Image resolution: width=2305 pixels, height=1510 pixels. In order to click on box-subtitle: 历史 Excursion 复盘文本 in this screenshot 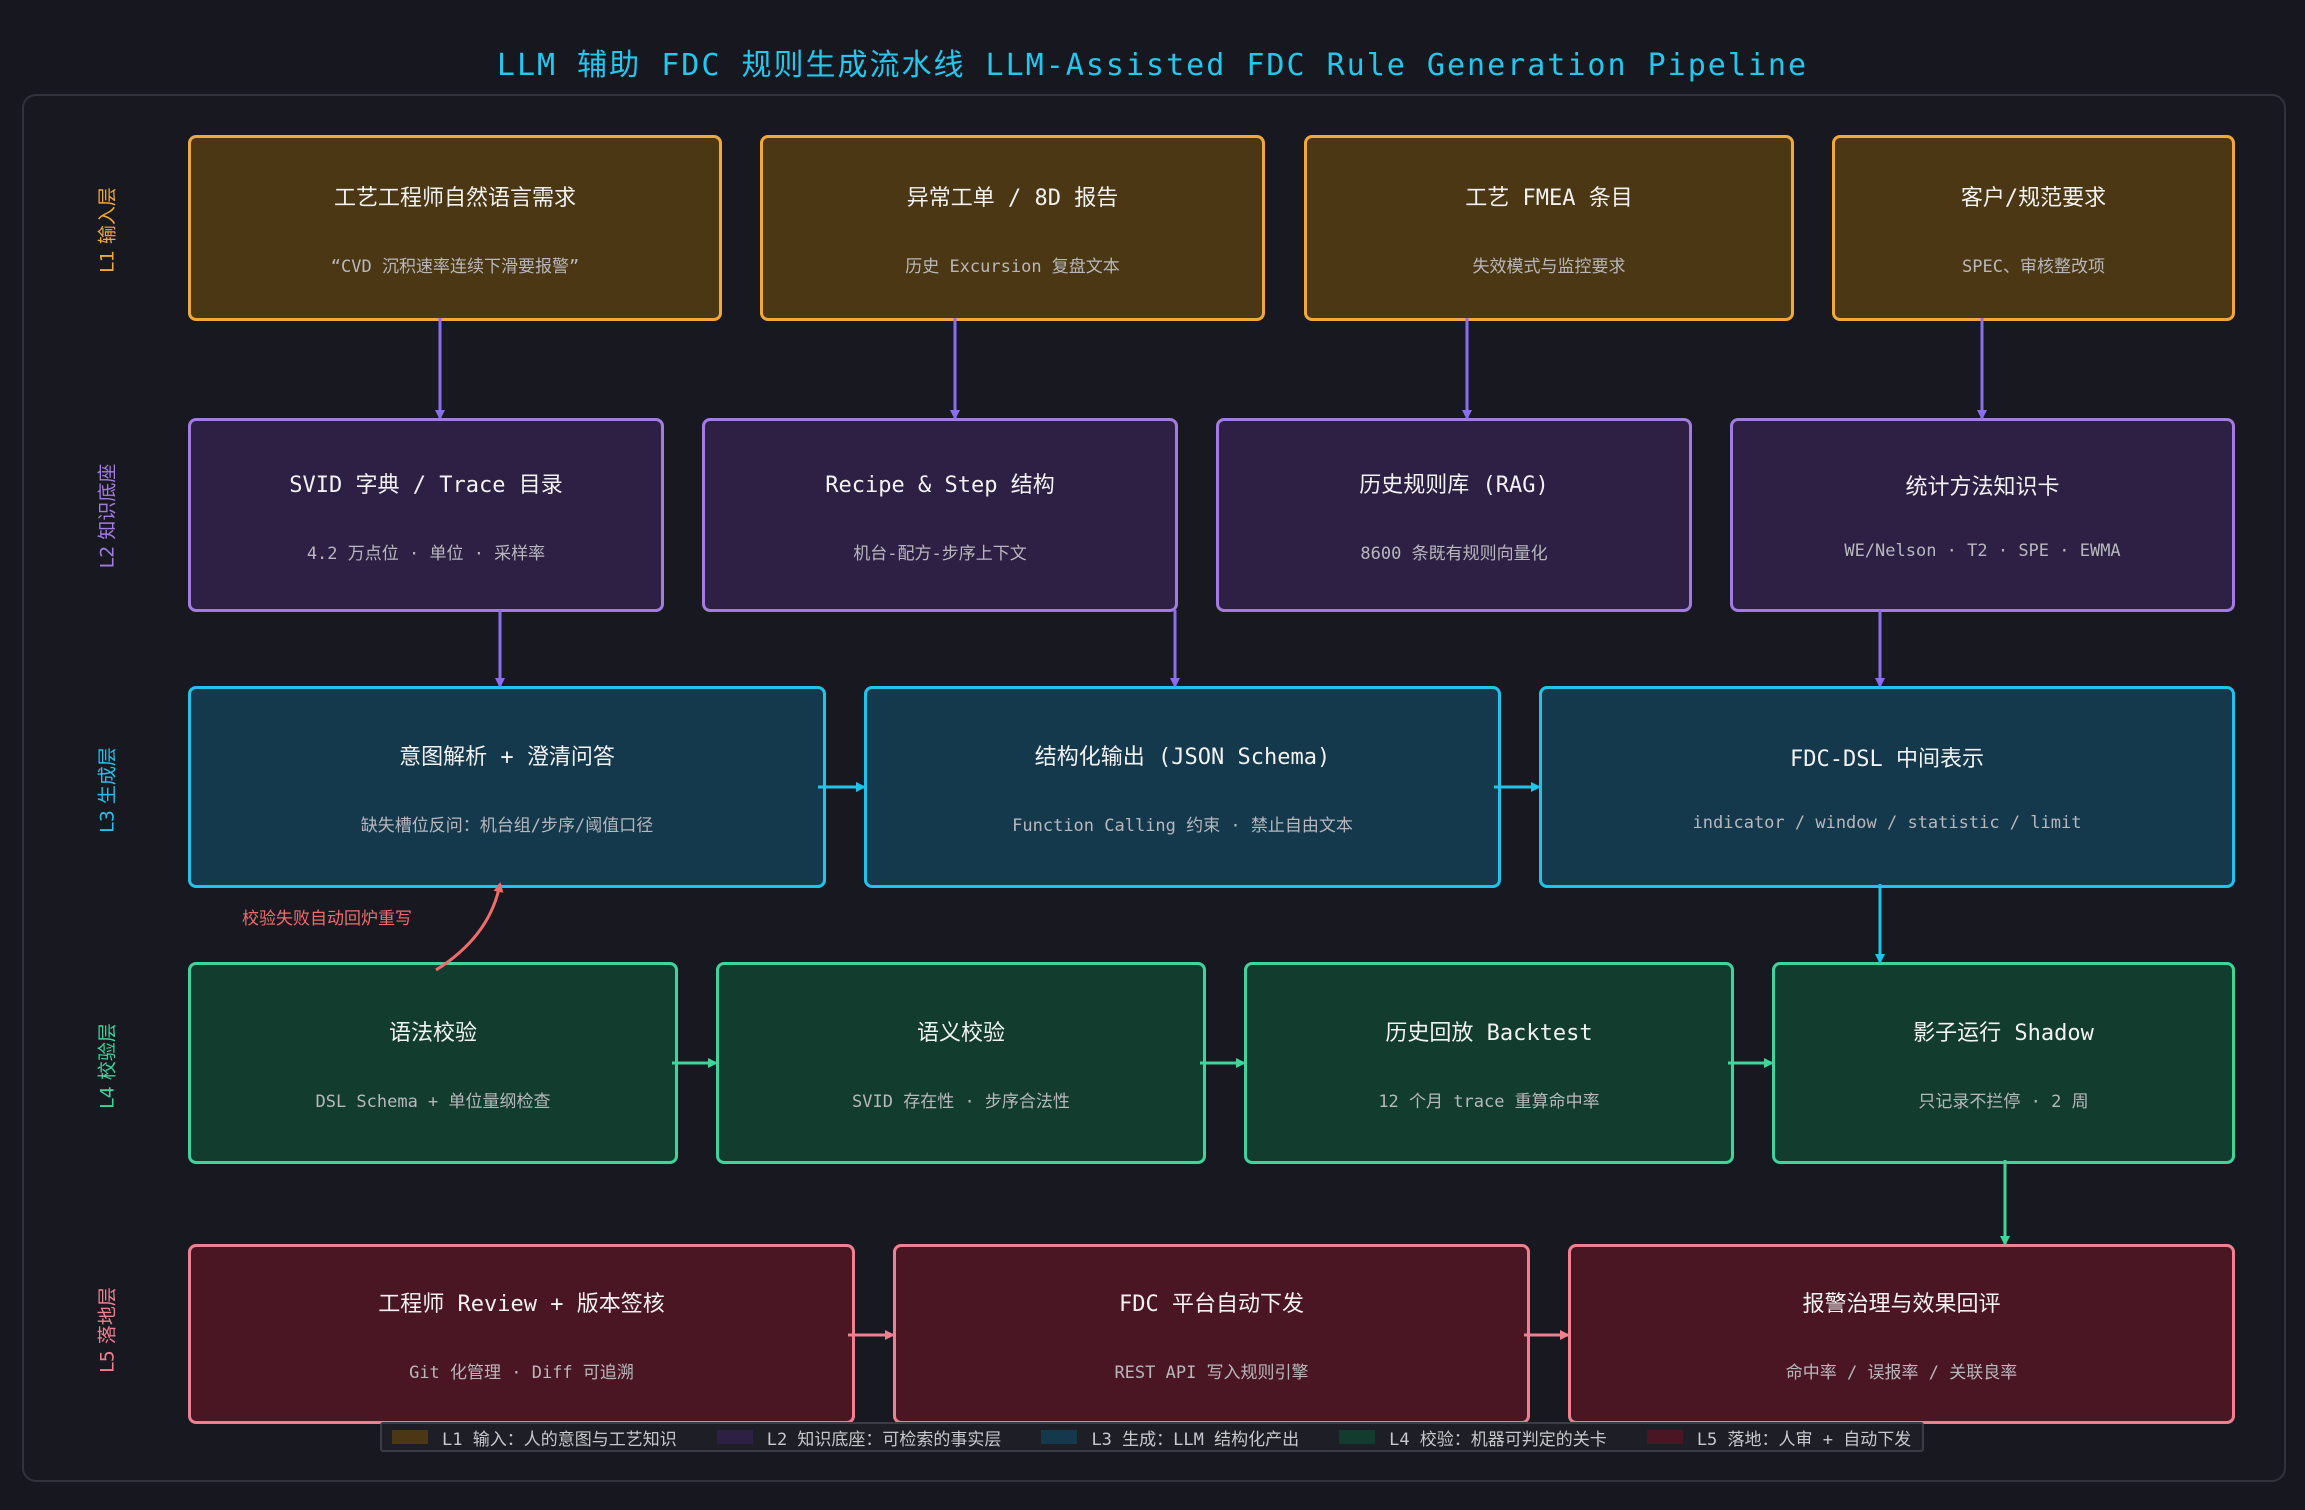, I will do `click(1012, 266)`.